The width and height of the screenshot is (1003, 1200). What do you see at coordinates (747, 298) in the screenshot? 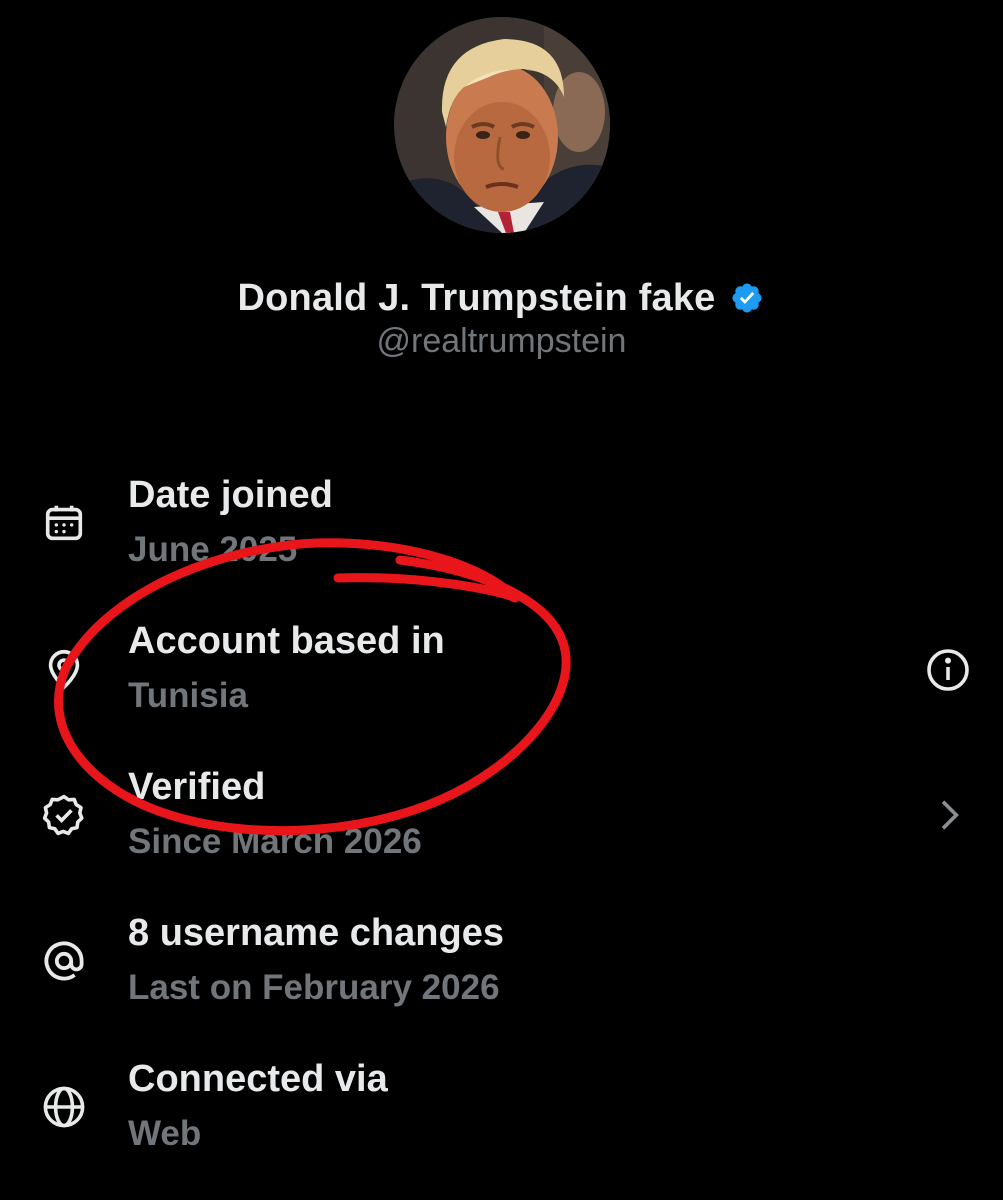
I see `verified-badge-icon` at bounding box center [747, 298].